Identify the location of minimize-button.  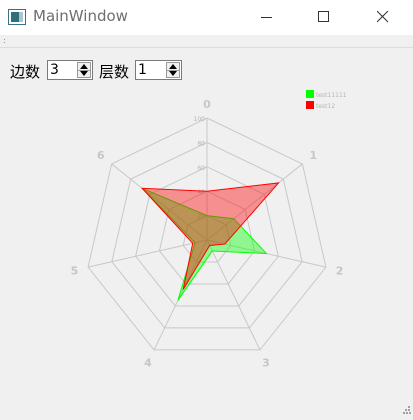
(267, 17).